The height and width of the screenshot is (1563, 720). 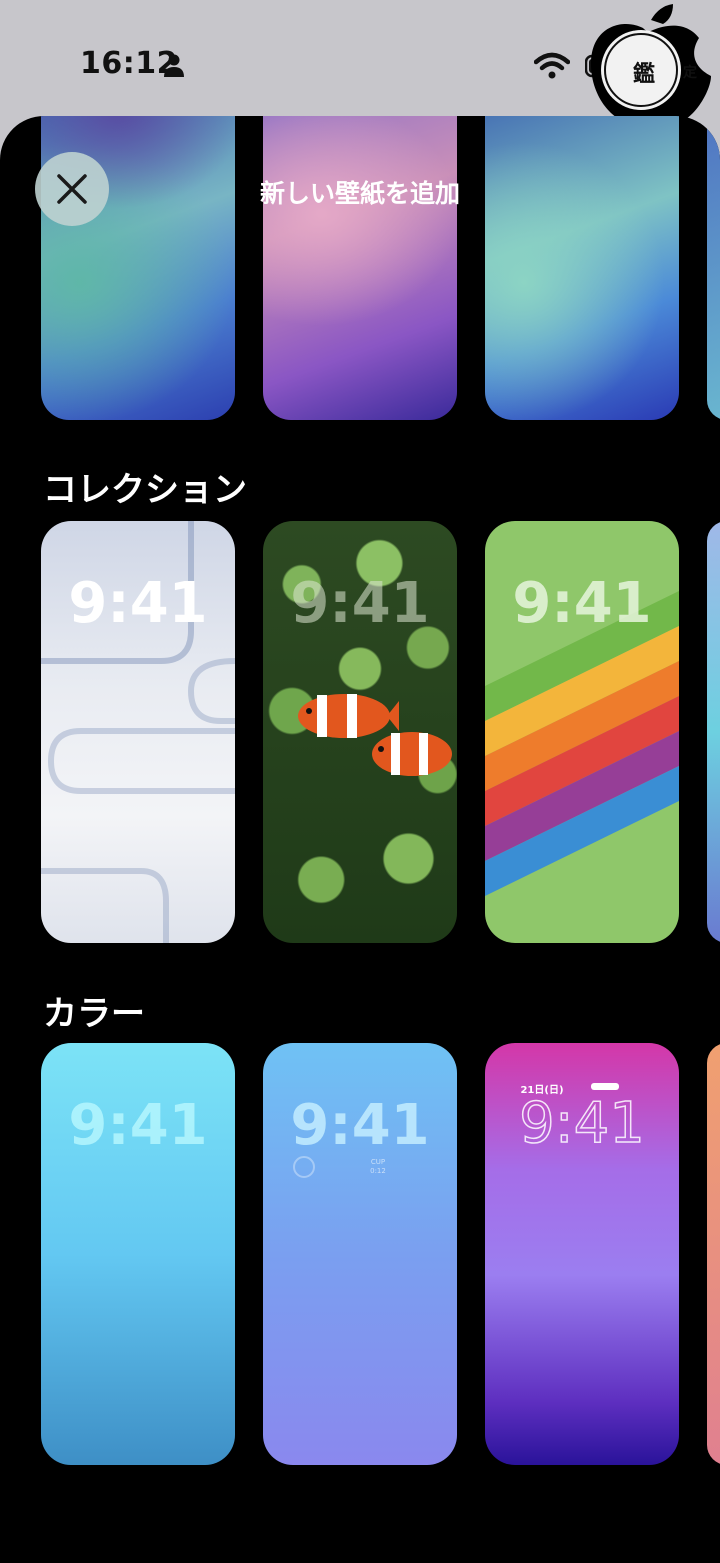 I want to click on wifi-icon, so click(x=552, y=65).